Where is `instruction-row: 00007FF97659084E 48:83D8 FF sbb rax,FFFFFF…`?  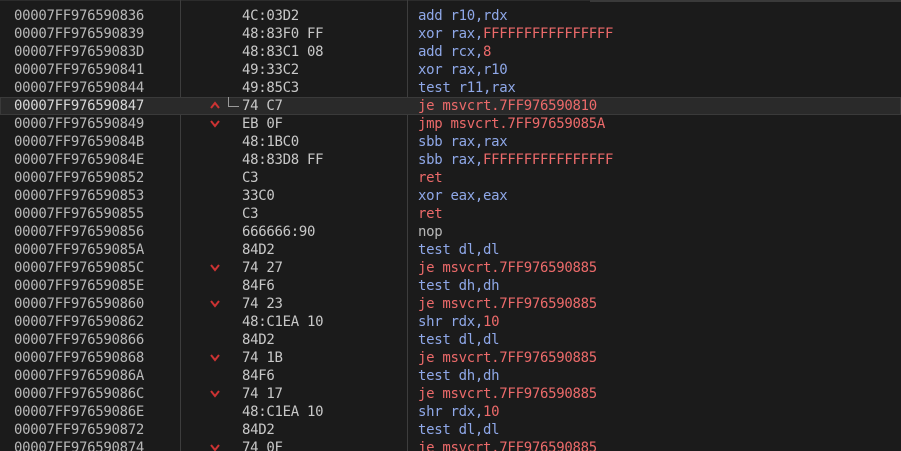
instruction-row: 00007FF97659084E 48:83D8 FF sbb rax,FFFFFF… is located at coordinates (450, 160).